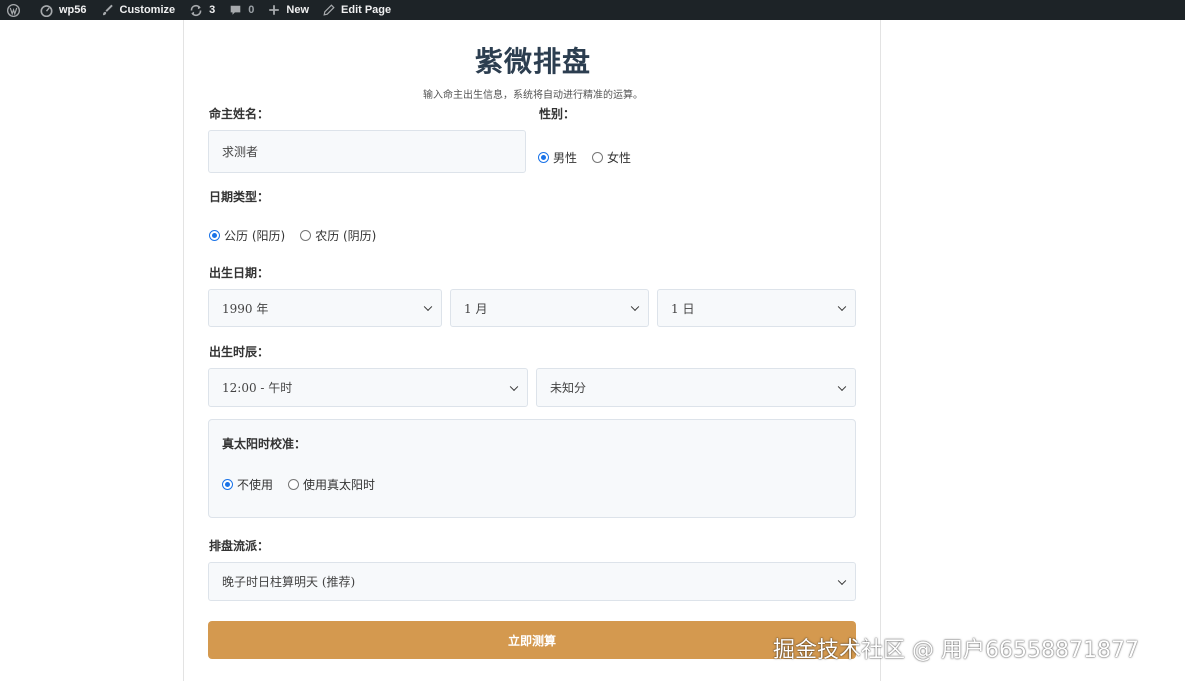 The image size is (1185, 681). I want to click on radio-male, so click(543, 157).